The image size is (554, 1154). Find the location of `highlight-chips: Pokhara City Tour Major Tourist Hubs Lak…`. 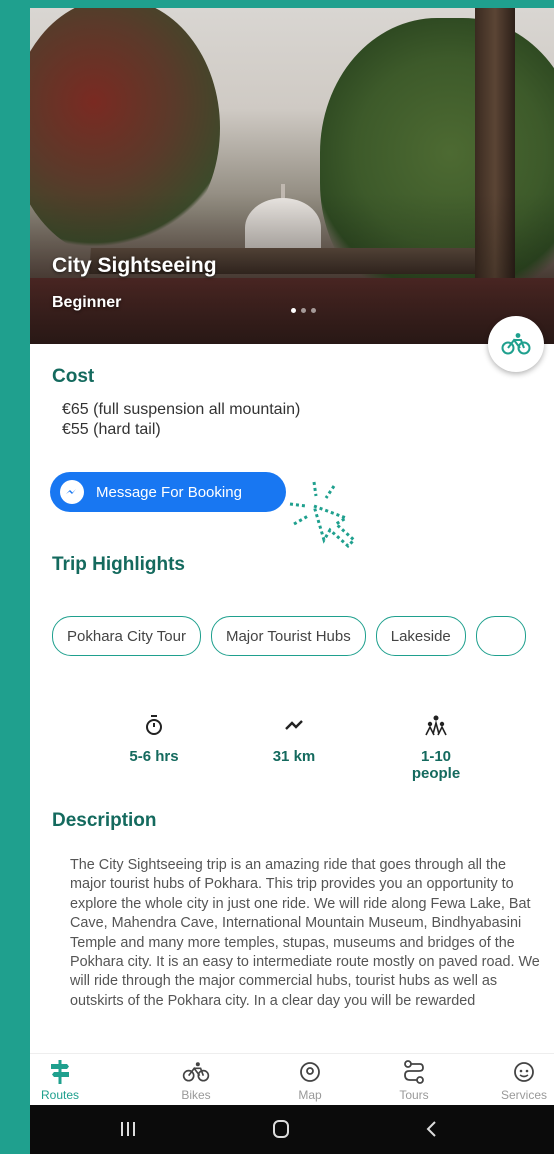

highlight-chips: Pokhara City Tour Major Tourist Hubs Lak… is located at coordinates (289, 636).